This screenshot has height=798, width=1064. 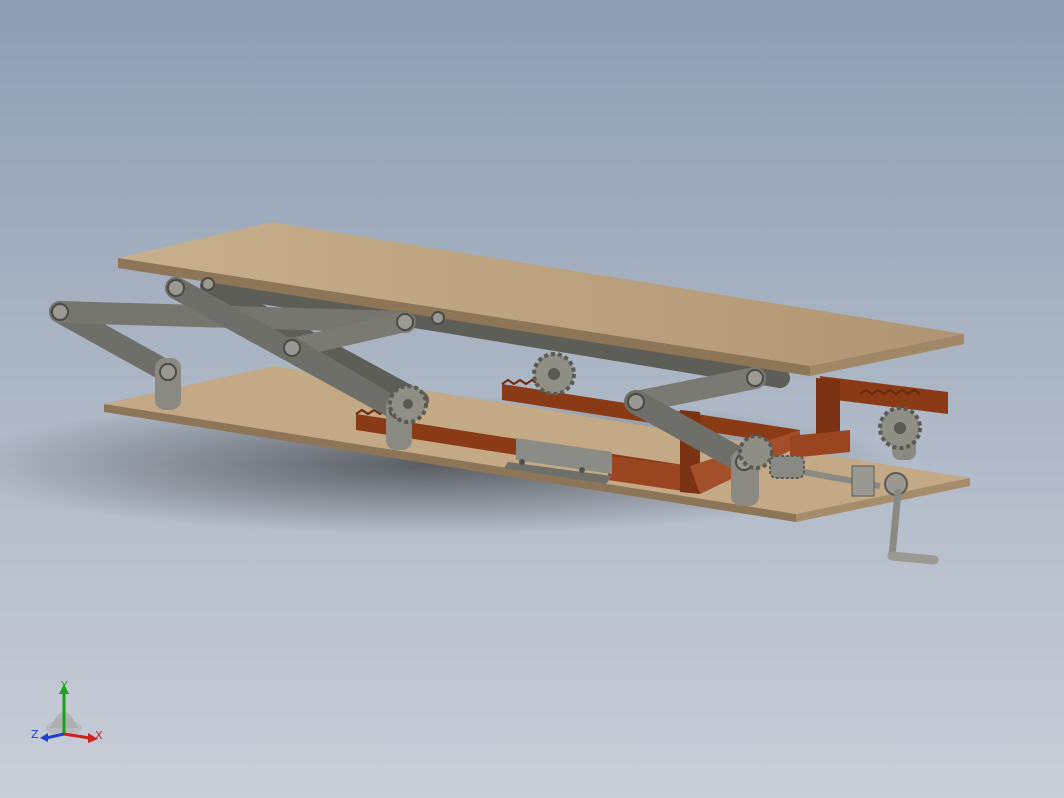 What do you see at coordinates (64, 685) in the screenshot?
I see `y-axis-label: Y` at bounding box center [64, 685].